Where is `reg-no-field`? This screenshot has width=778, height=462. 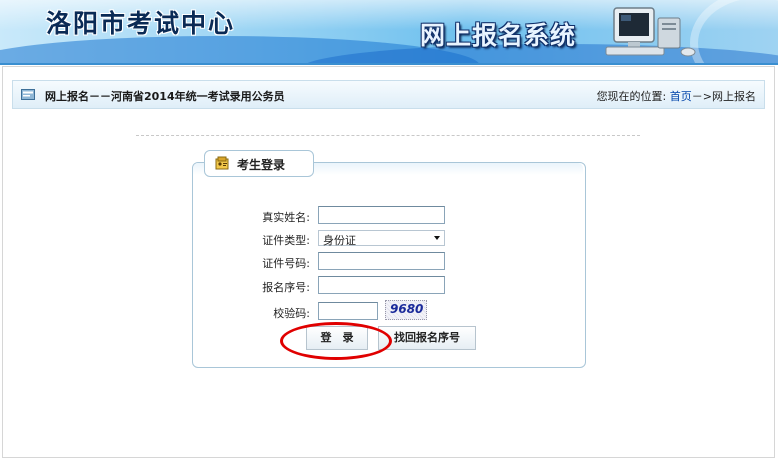
reg-no-field is located at coordinates (381, 285).